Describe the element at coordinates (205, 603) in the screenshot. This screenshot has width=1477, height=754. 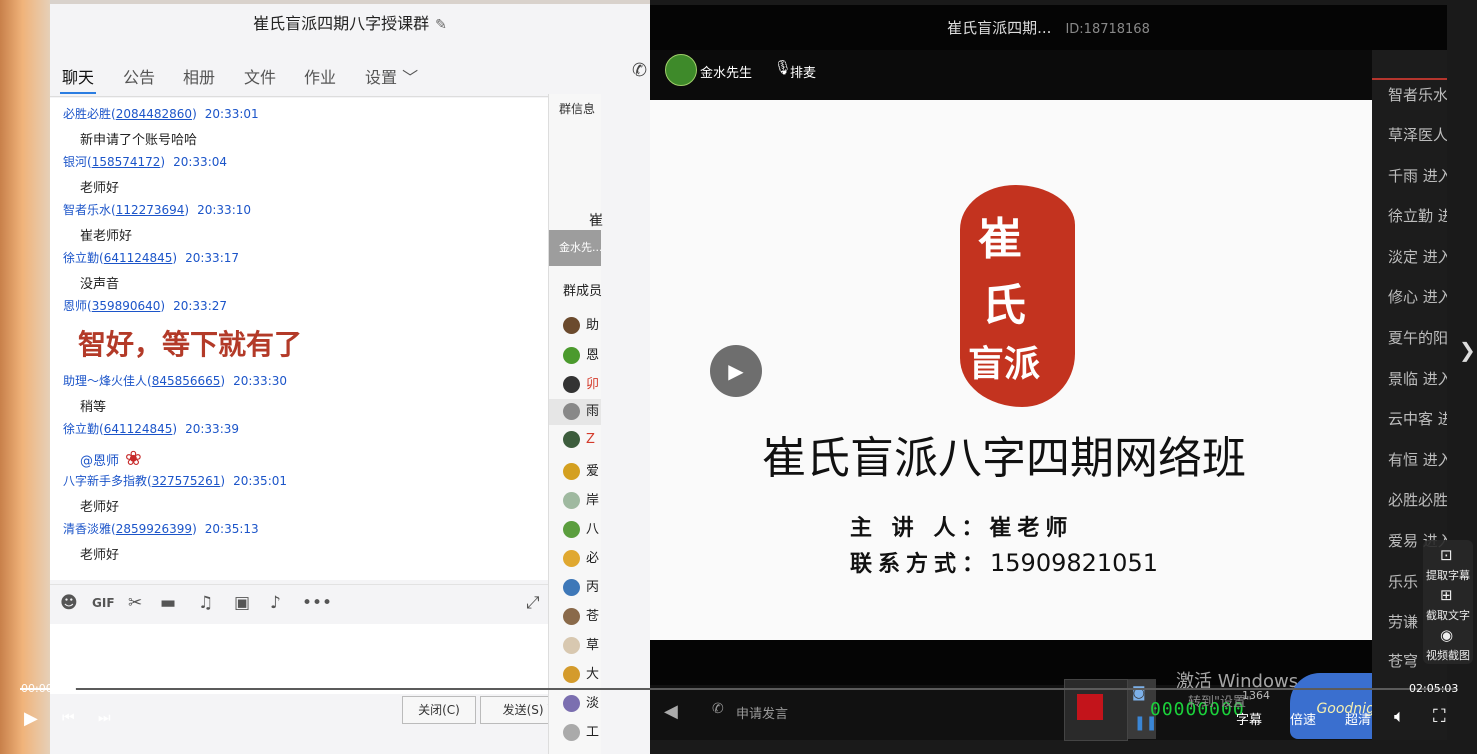
I see `music-icon: ♫` at that location.